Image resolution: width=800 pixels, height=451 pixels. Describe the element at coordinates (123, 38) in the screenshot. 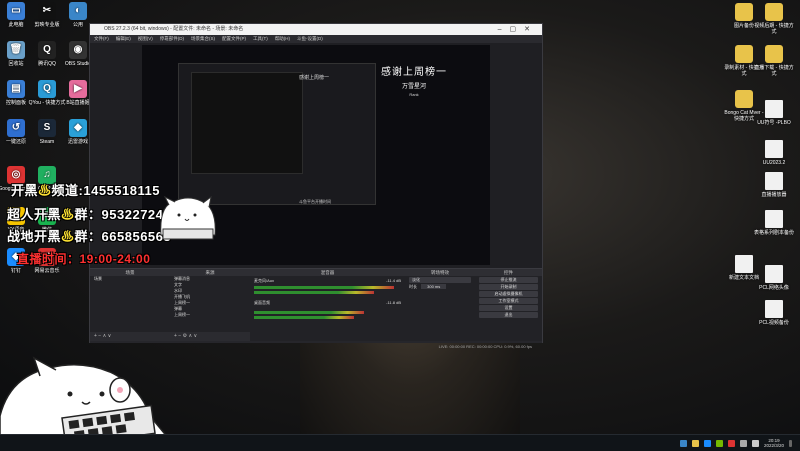

I see `menu-item: 编辑(E)` at that location.